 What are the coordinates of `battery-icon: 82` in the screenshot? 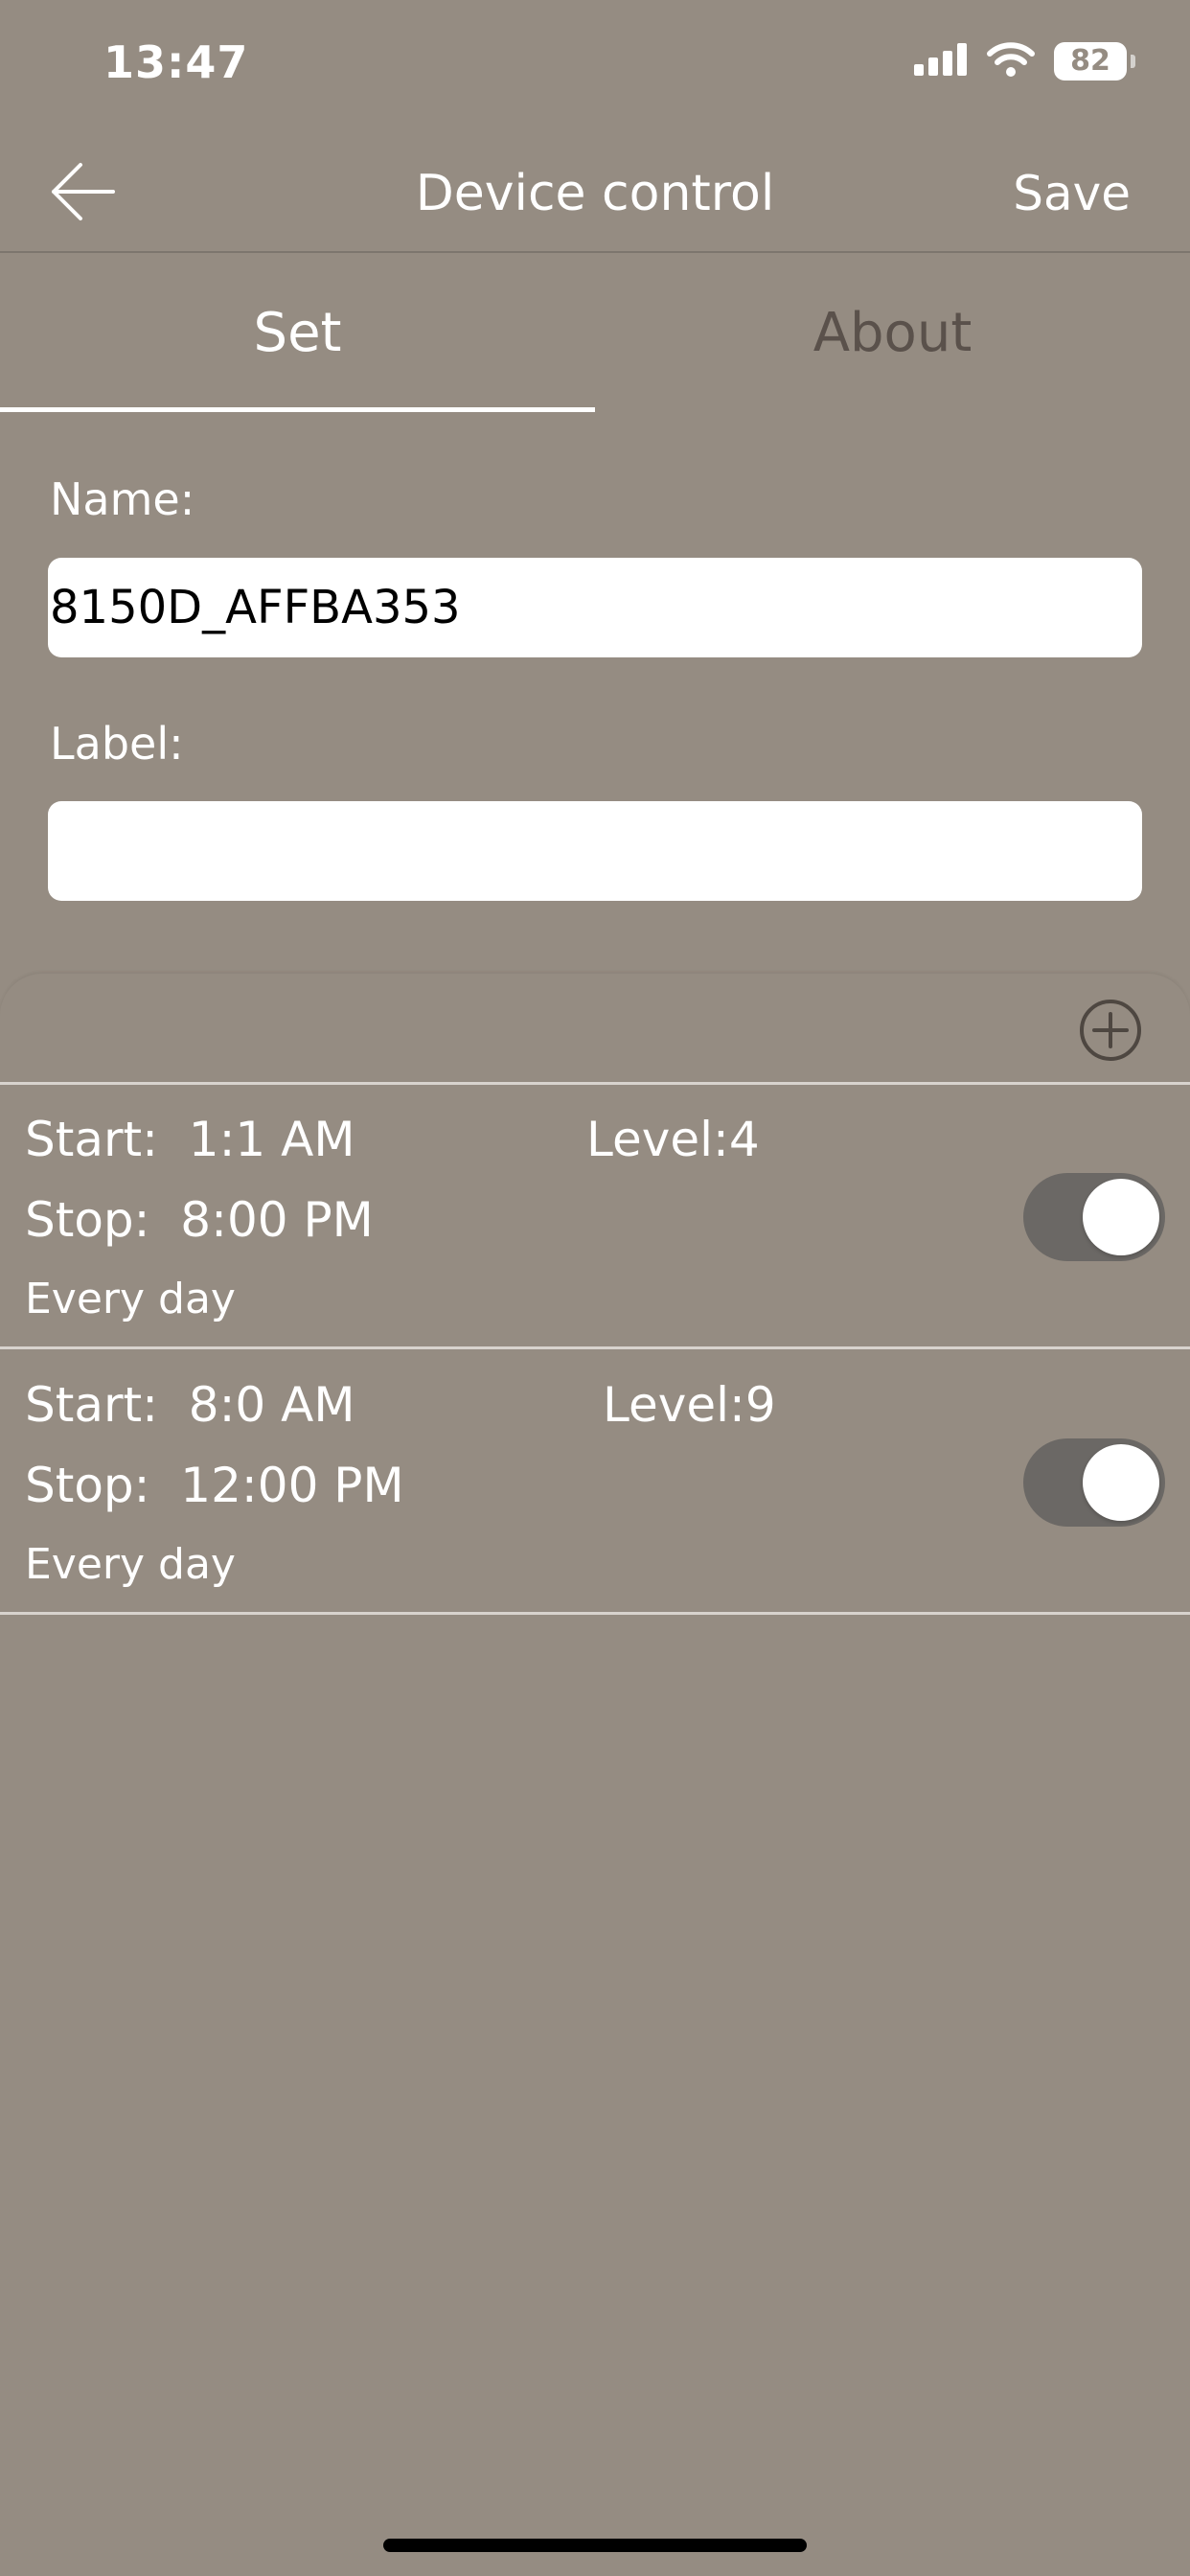 It's located at (1095, 61).